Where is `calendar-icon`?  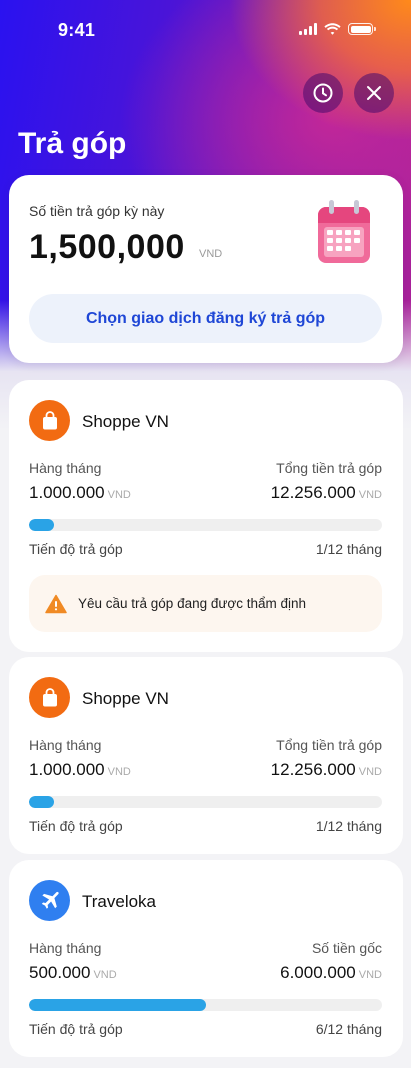 calendar-icon is located at coordinates (344, 231).